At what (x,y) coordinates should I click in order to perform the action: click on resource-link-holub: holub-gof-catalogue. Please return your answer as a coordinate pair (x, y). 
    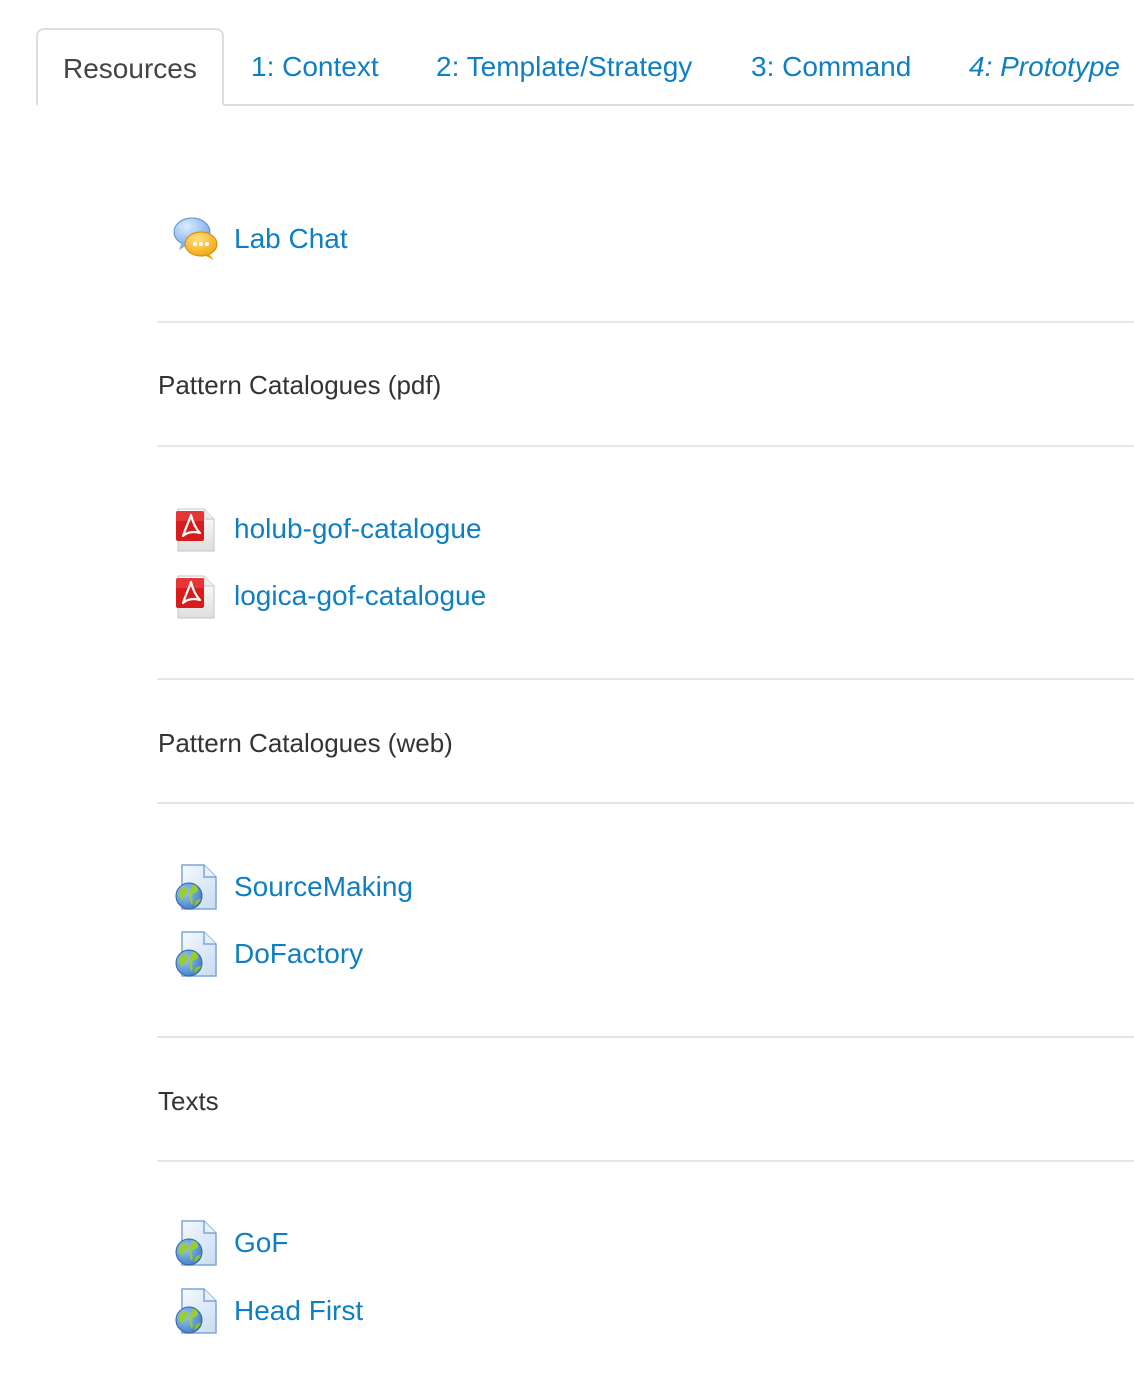
    Looking at the image, I should click on (327, 529).